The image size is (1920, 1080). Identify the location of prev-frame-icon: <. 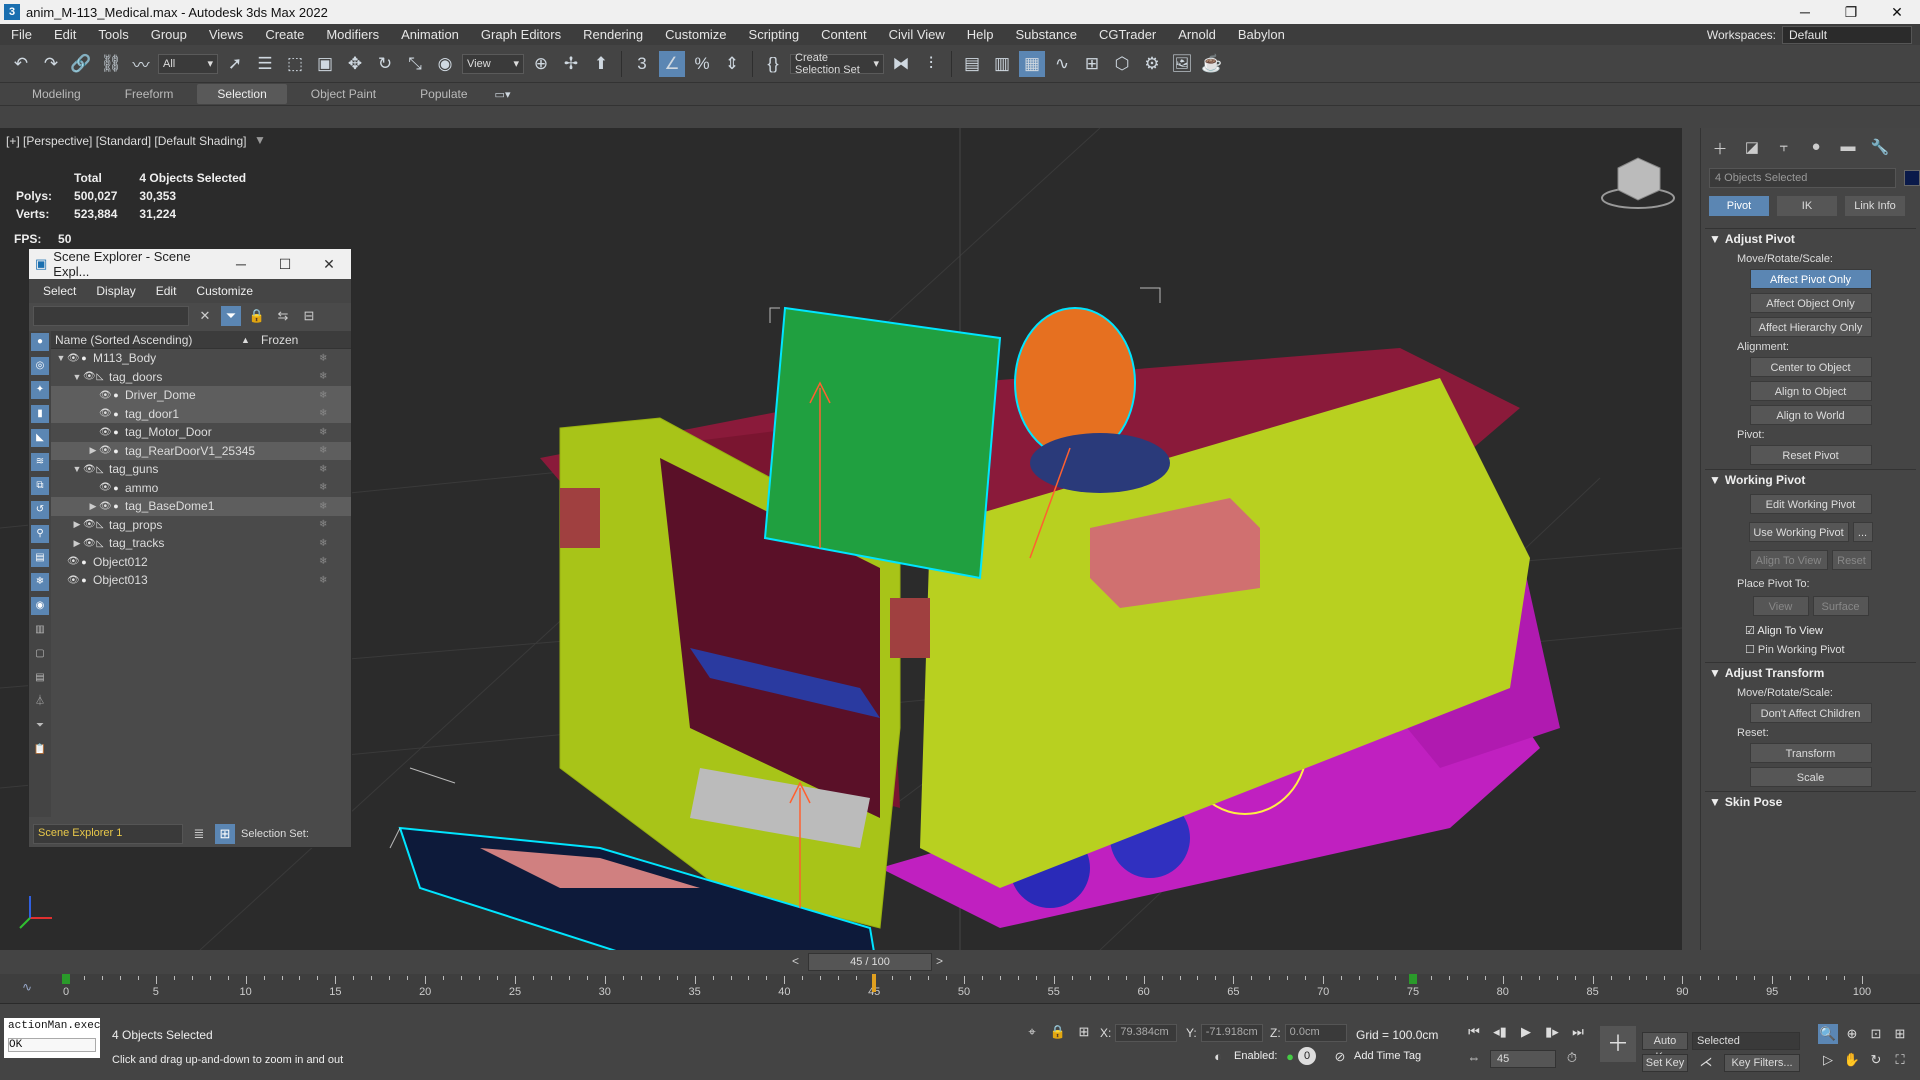
(795, 961).